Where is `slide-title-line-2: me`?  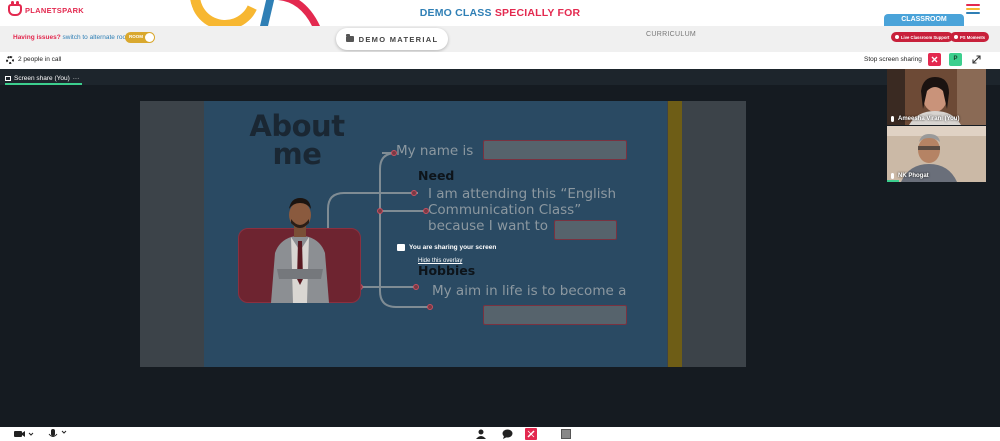
slide-title-line-2: me is located at coordinates (297, 154).